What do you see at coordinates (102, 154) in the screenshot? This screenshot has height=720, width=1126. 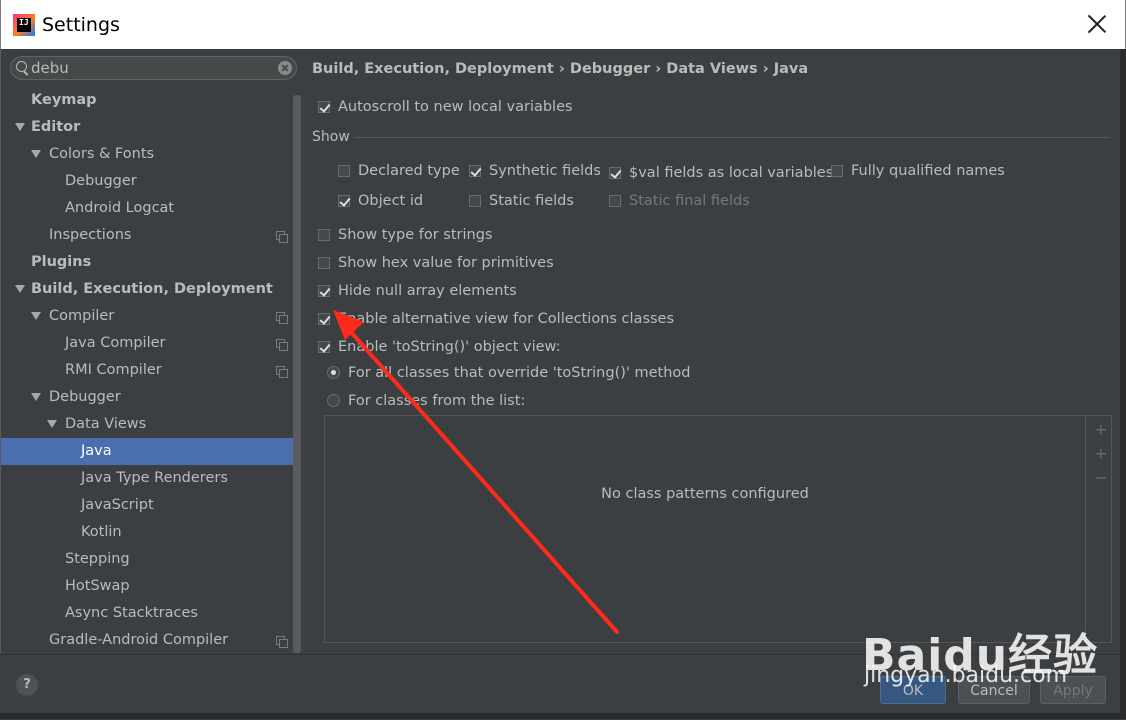 I see `sidebar-item-label: Colors & Fonts` at bounding box center [102, 154].